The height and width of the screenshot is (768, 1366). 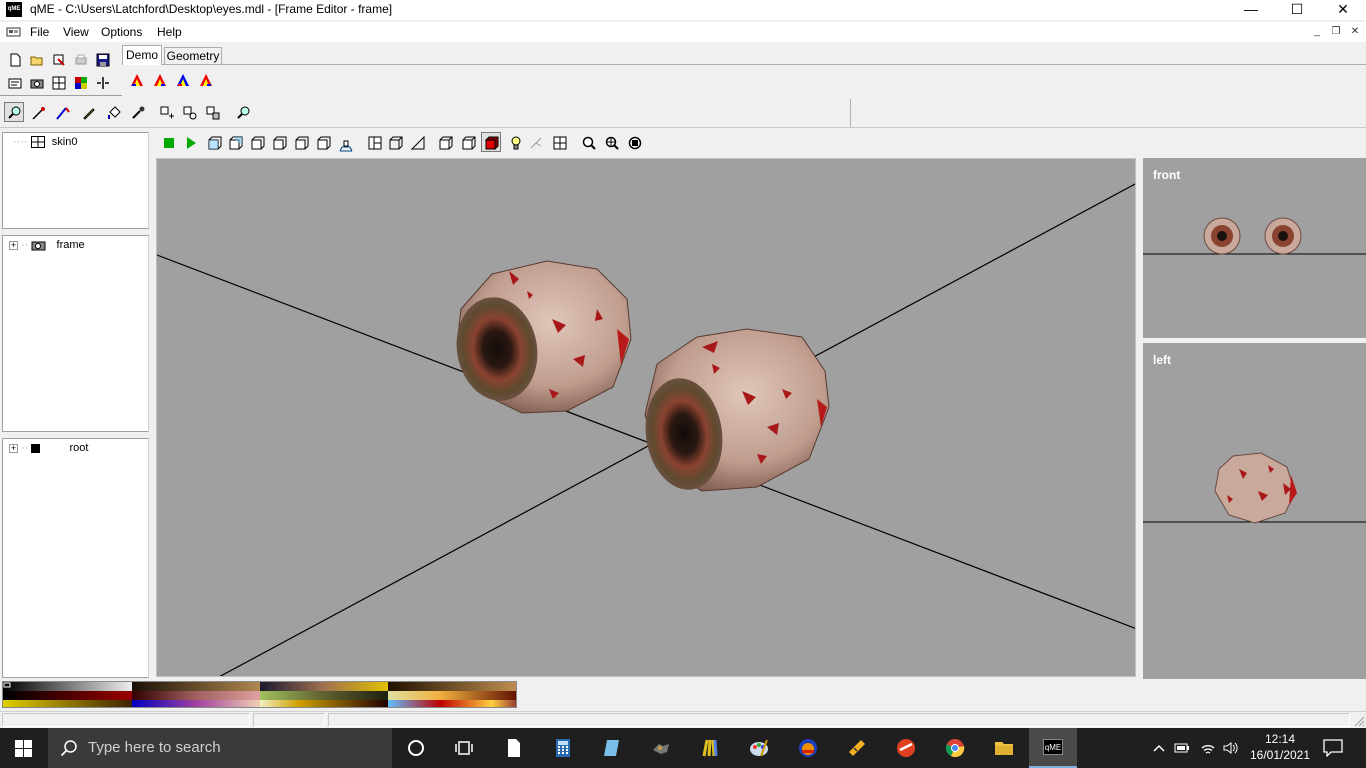 I want to click on textured-button, so click(x=491, y=142).